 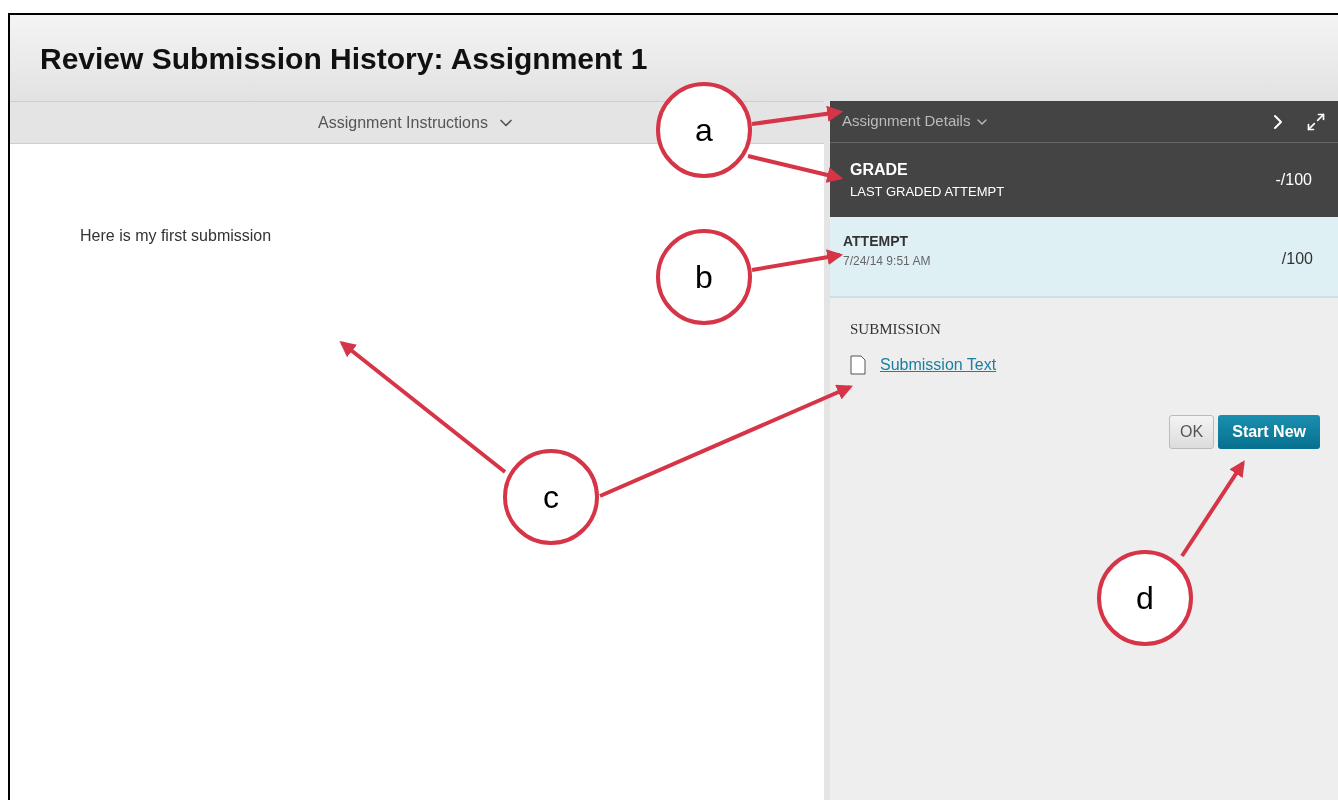 I want to click on attempt-row: ATTEMPT 7/24/14 9:51 AM /100, so click(x=1084, y=257).